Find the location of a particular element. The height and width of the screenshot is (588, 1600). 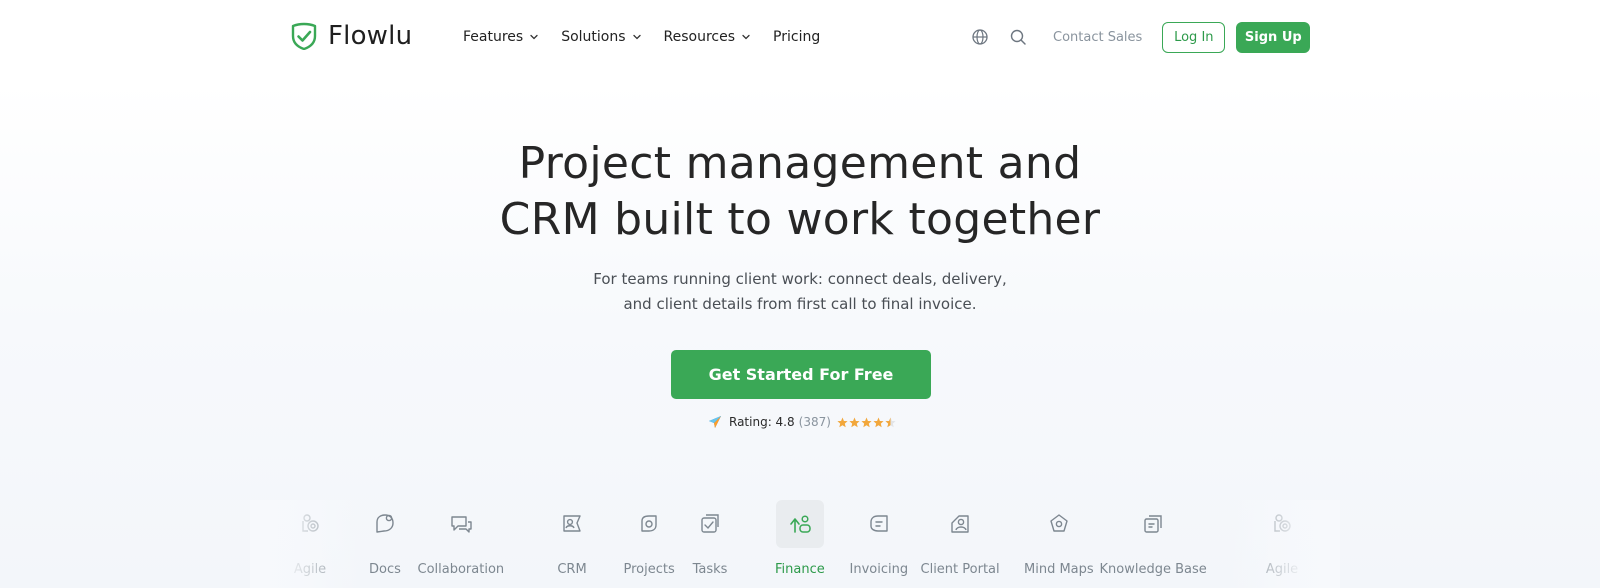

invoicing-icon-box is located at coordinates (879, 524).